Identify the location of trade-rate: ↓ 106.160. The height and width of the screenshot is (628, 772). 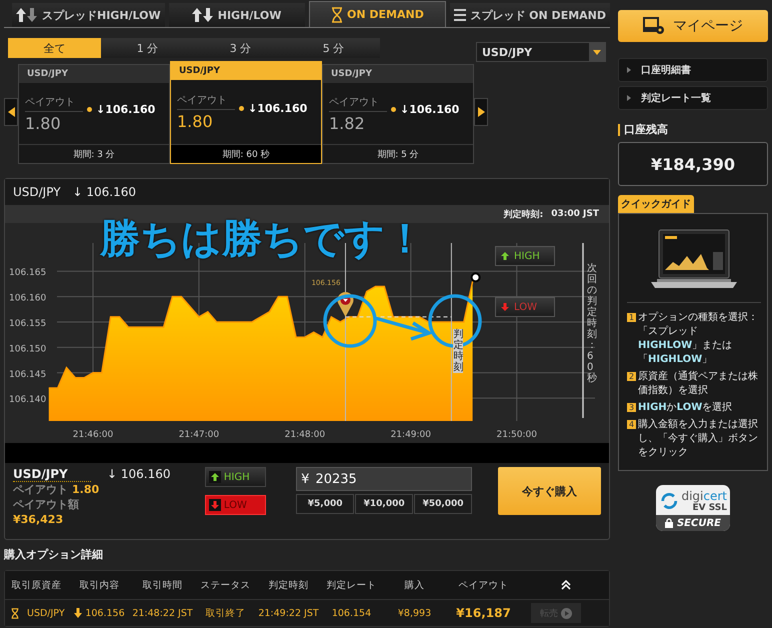
(138, 474).